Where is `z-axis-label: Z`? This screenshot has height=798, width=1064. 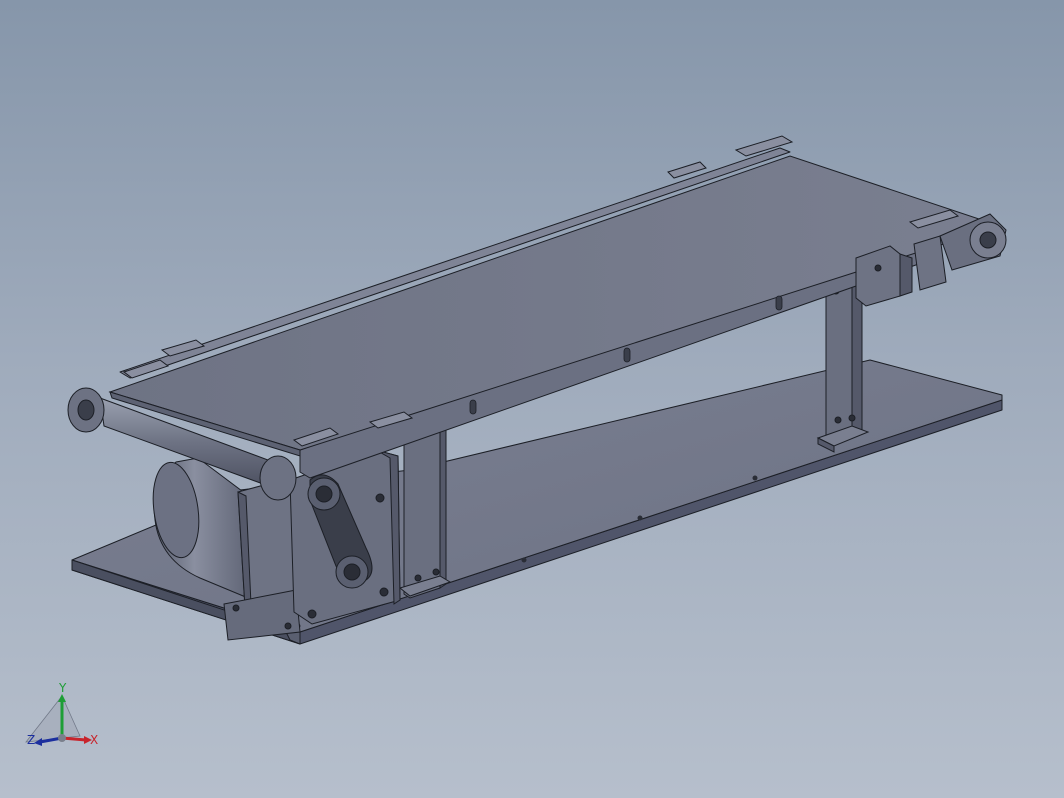 z-axis-label: Z is located at coordinates (31, 740).